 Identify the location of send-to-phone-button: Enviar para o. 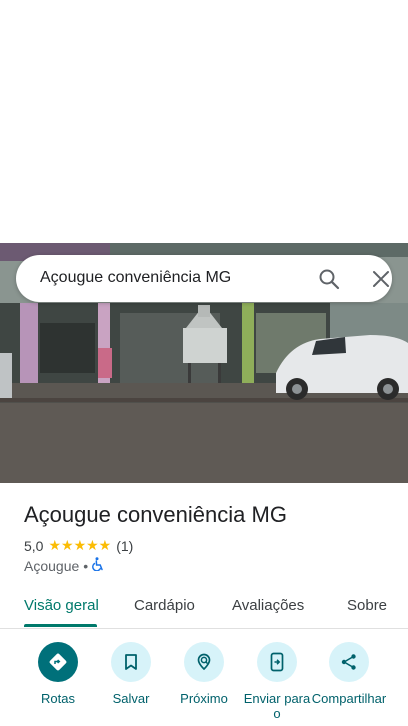
(277, 681).